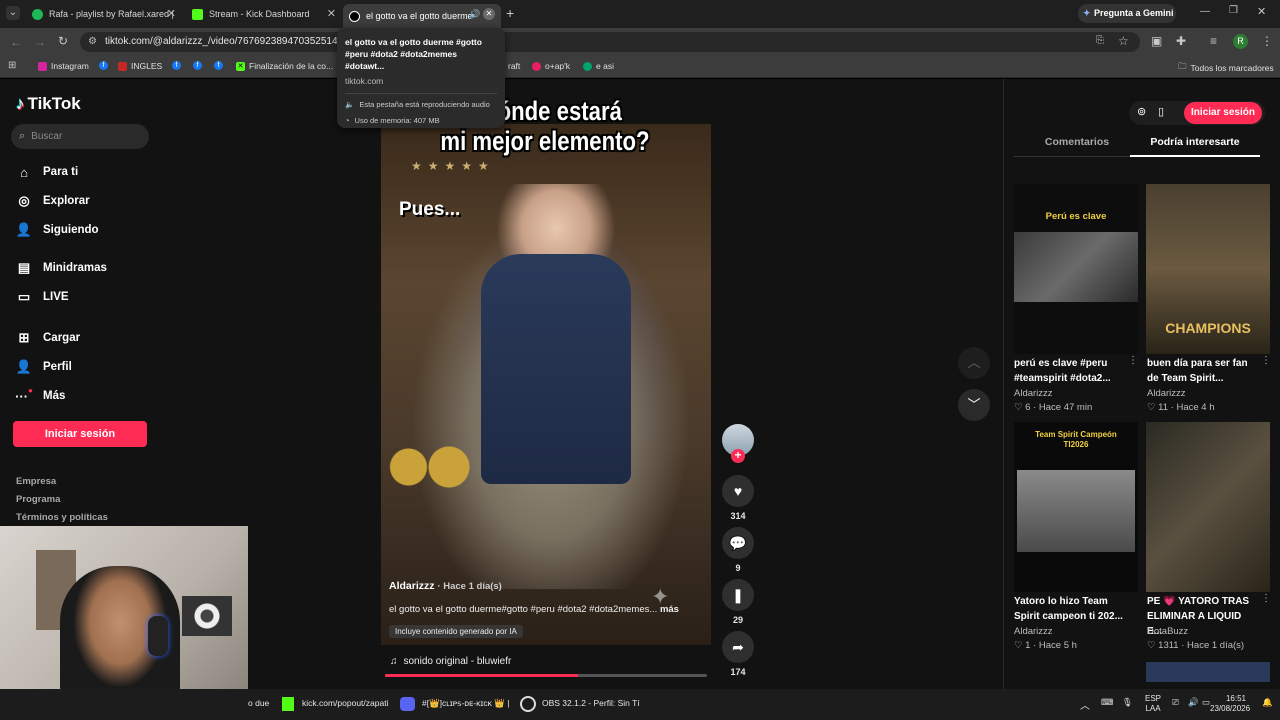  What do you see at coordinates (48, 104) in the screenshot?
I see `tiktok-logo: ♪ TikTok` at bounding box center [48, 104].